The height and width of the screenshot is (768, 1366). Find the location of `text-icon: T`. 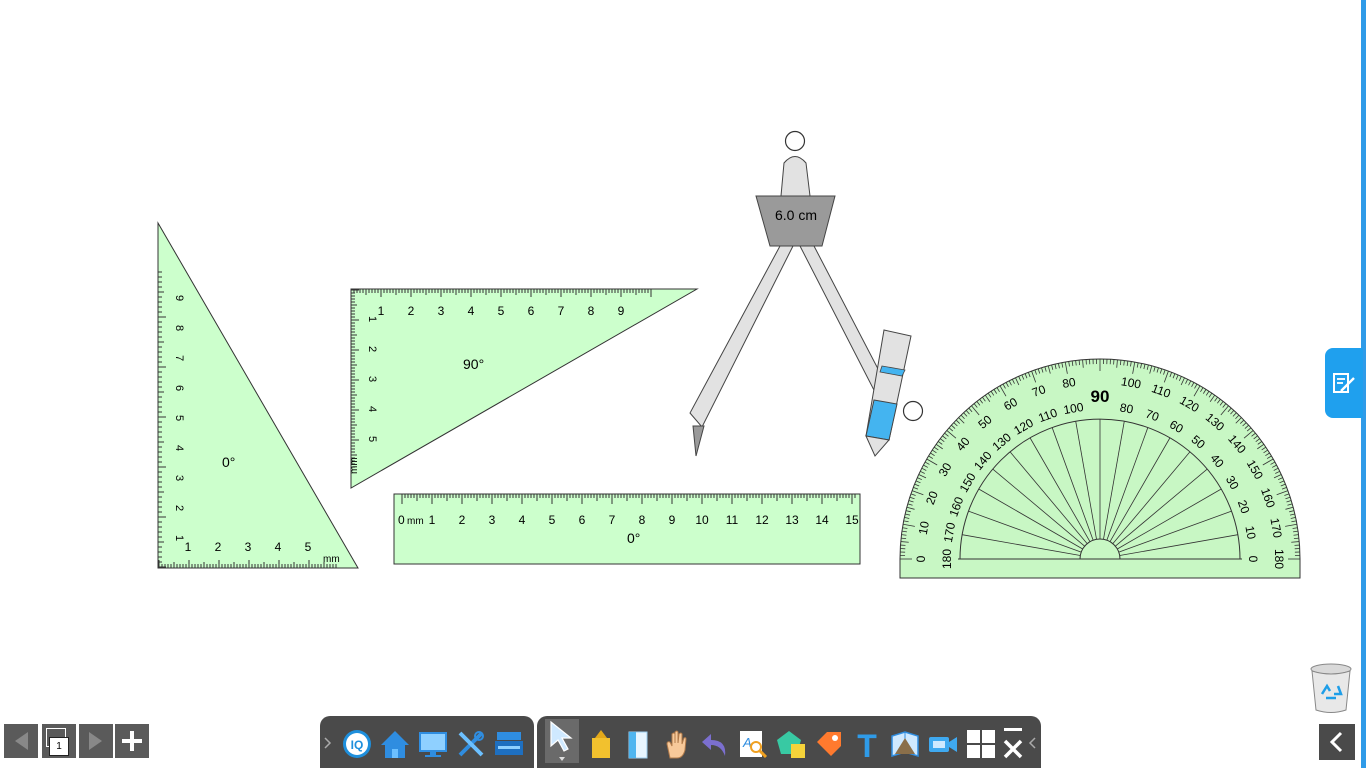

text-icon: T is located at coordinates (867, 744).